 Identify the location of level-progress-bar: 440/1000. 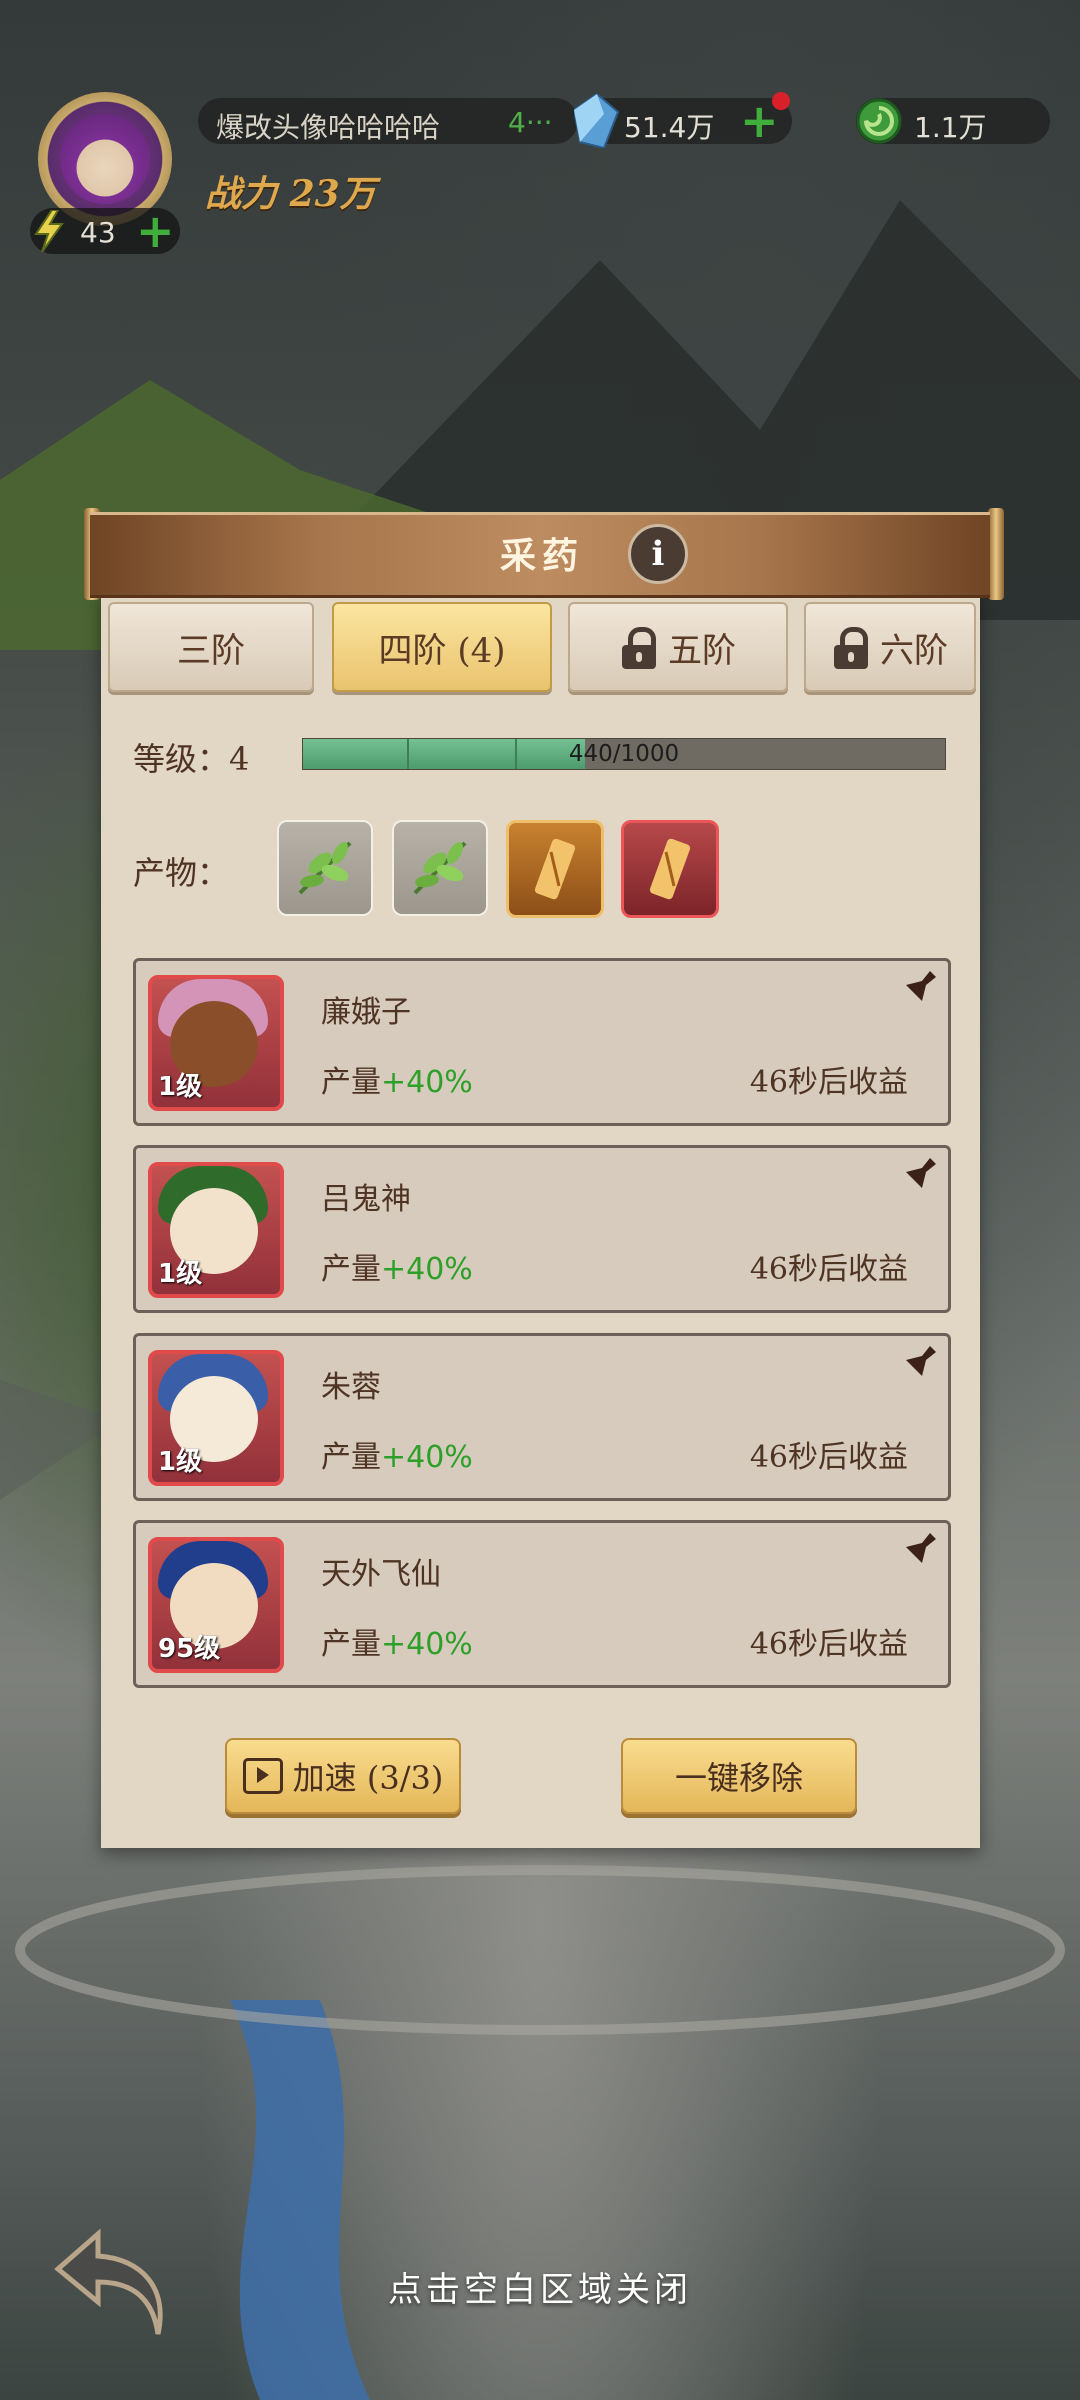
(624, 754).